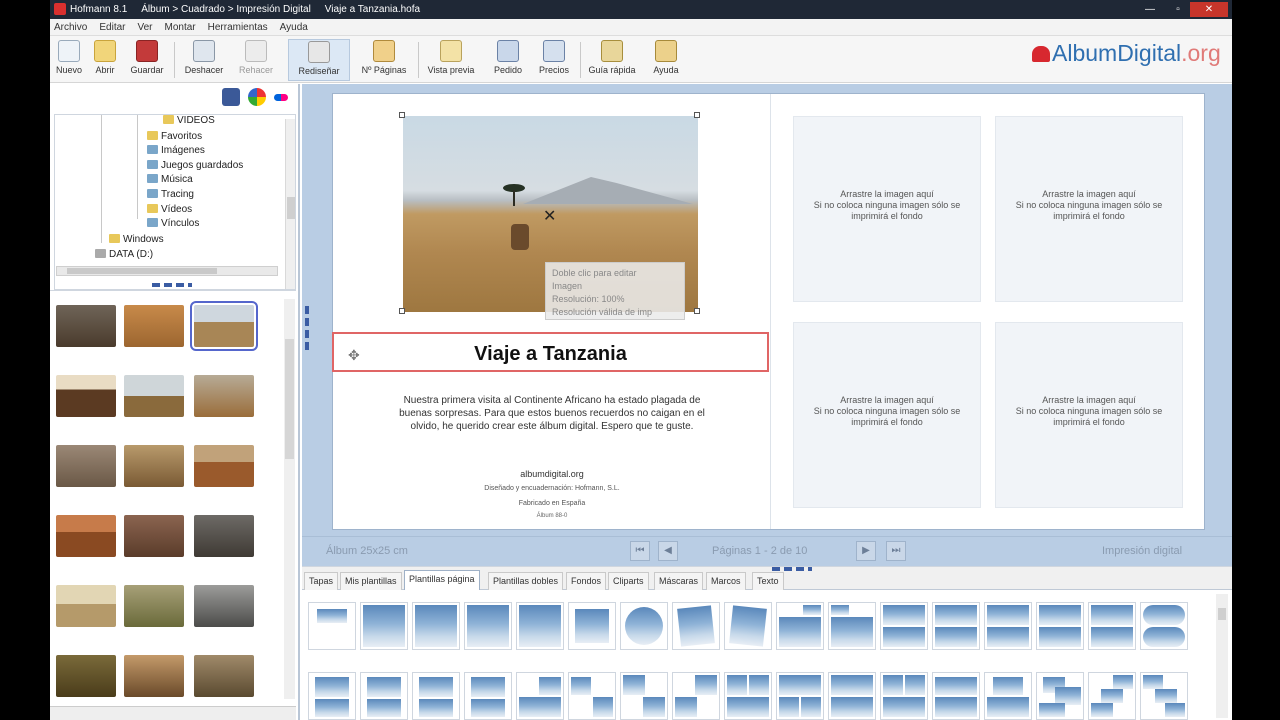 The height and width of the screenshot is (720, 1280). What do you see at coordinates (321, 581) in the screenshot?
I see `tab-tapas: Tapas` at bounding box center [321, 581].